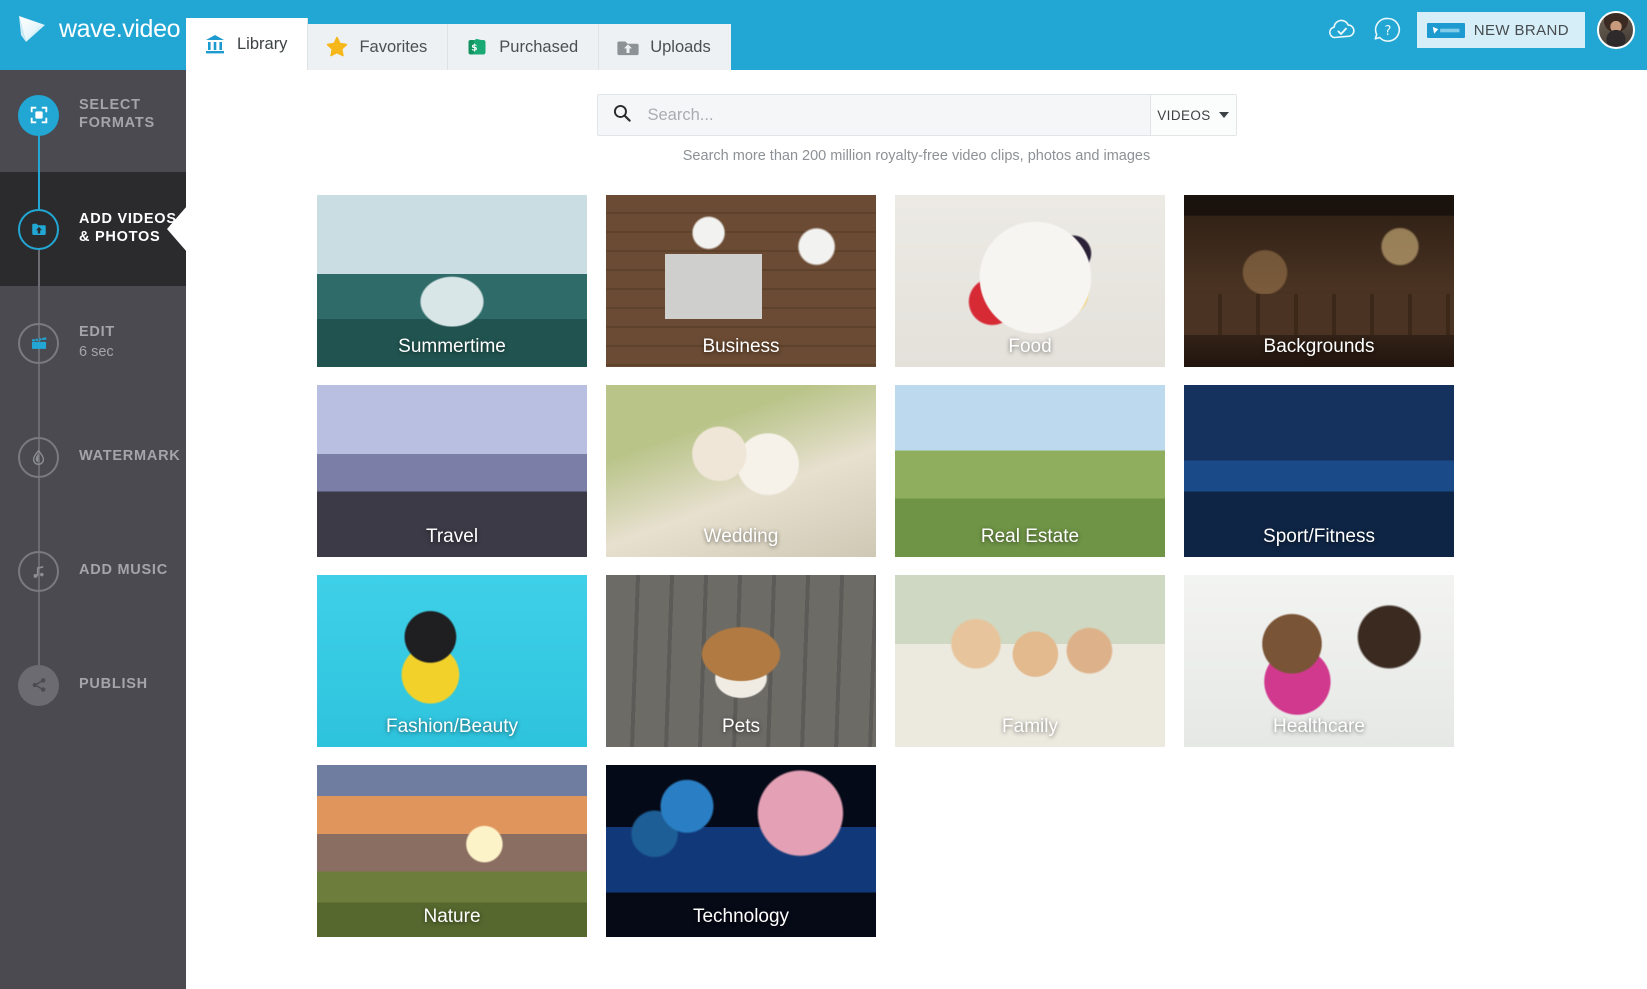 This screenshot has width=1647, height=989. Describe the element at coordinates (741, 661) in the screenshot. I see `category-tile: Pets` at that location.